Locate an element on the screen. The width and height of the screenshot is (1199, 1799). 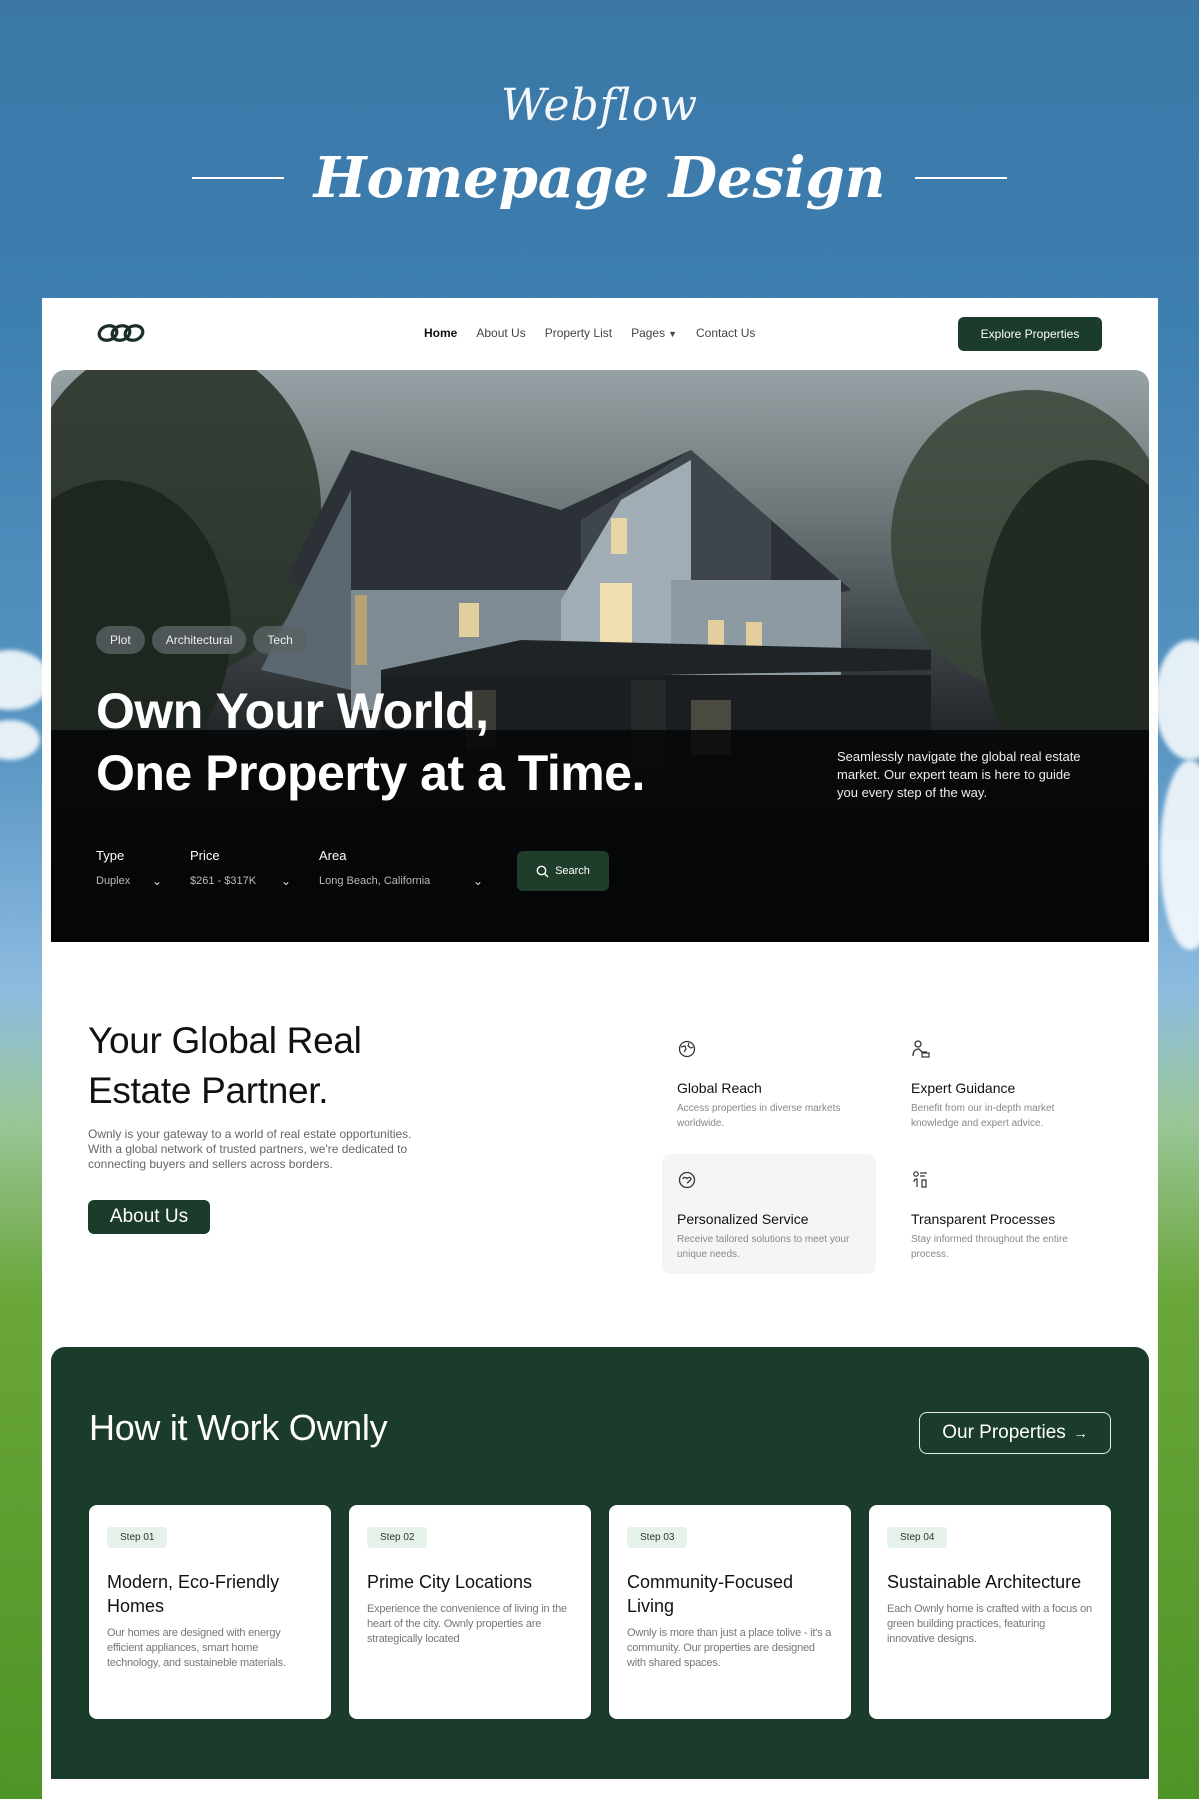
explore-properties-button: Explore Properties is located at coordinates (1030, 334).